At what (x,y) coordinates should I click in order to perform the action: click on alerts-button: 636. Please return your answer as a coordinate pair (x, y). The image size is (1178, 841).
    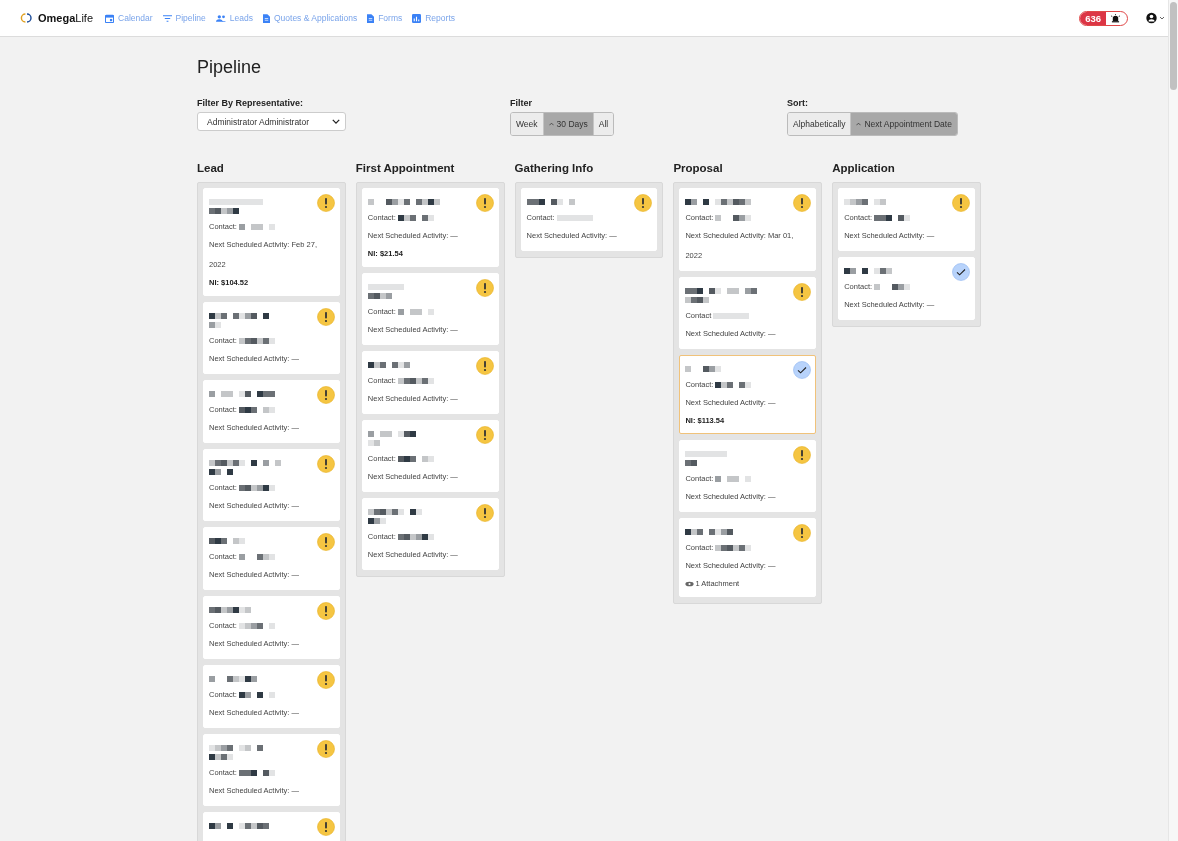
    Looking at the image, I should click on (1103, 18).